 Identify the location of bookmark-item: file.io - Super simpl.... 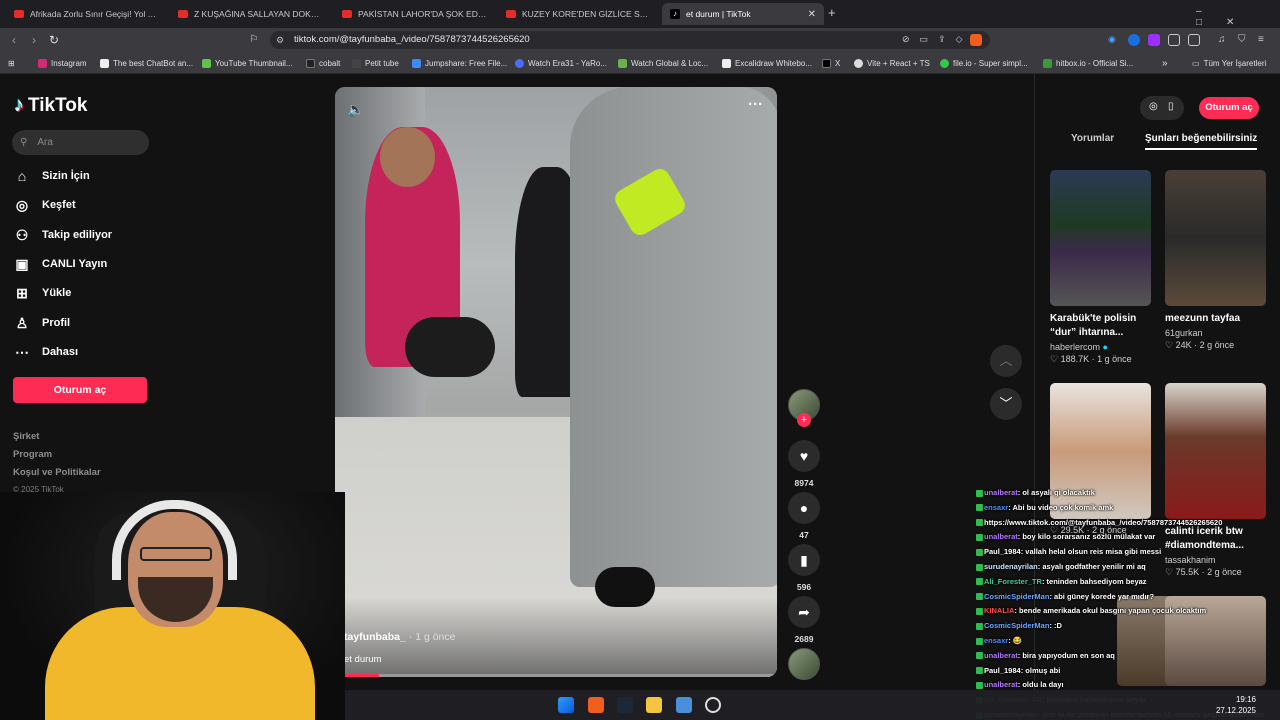
(984, 63).